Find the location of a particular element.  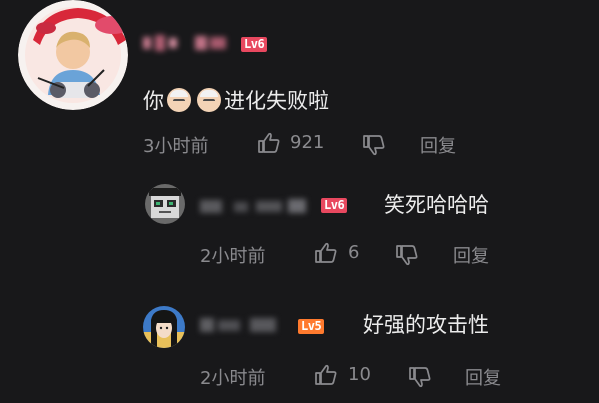

comment-time: 3小时前 is located at coordinates (176, 146).